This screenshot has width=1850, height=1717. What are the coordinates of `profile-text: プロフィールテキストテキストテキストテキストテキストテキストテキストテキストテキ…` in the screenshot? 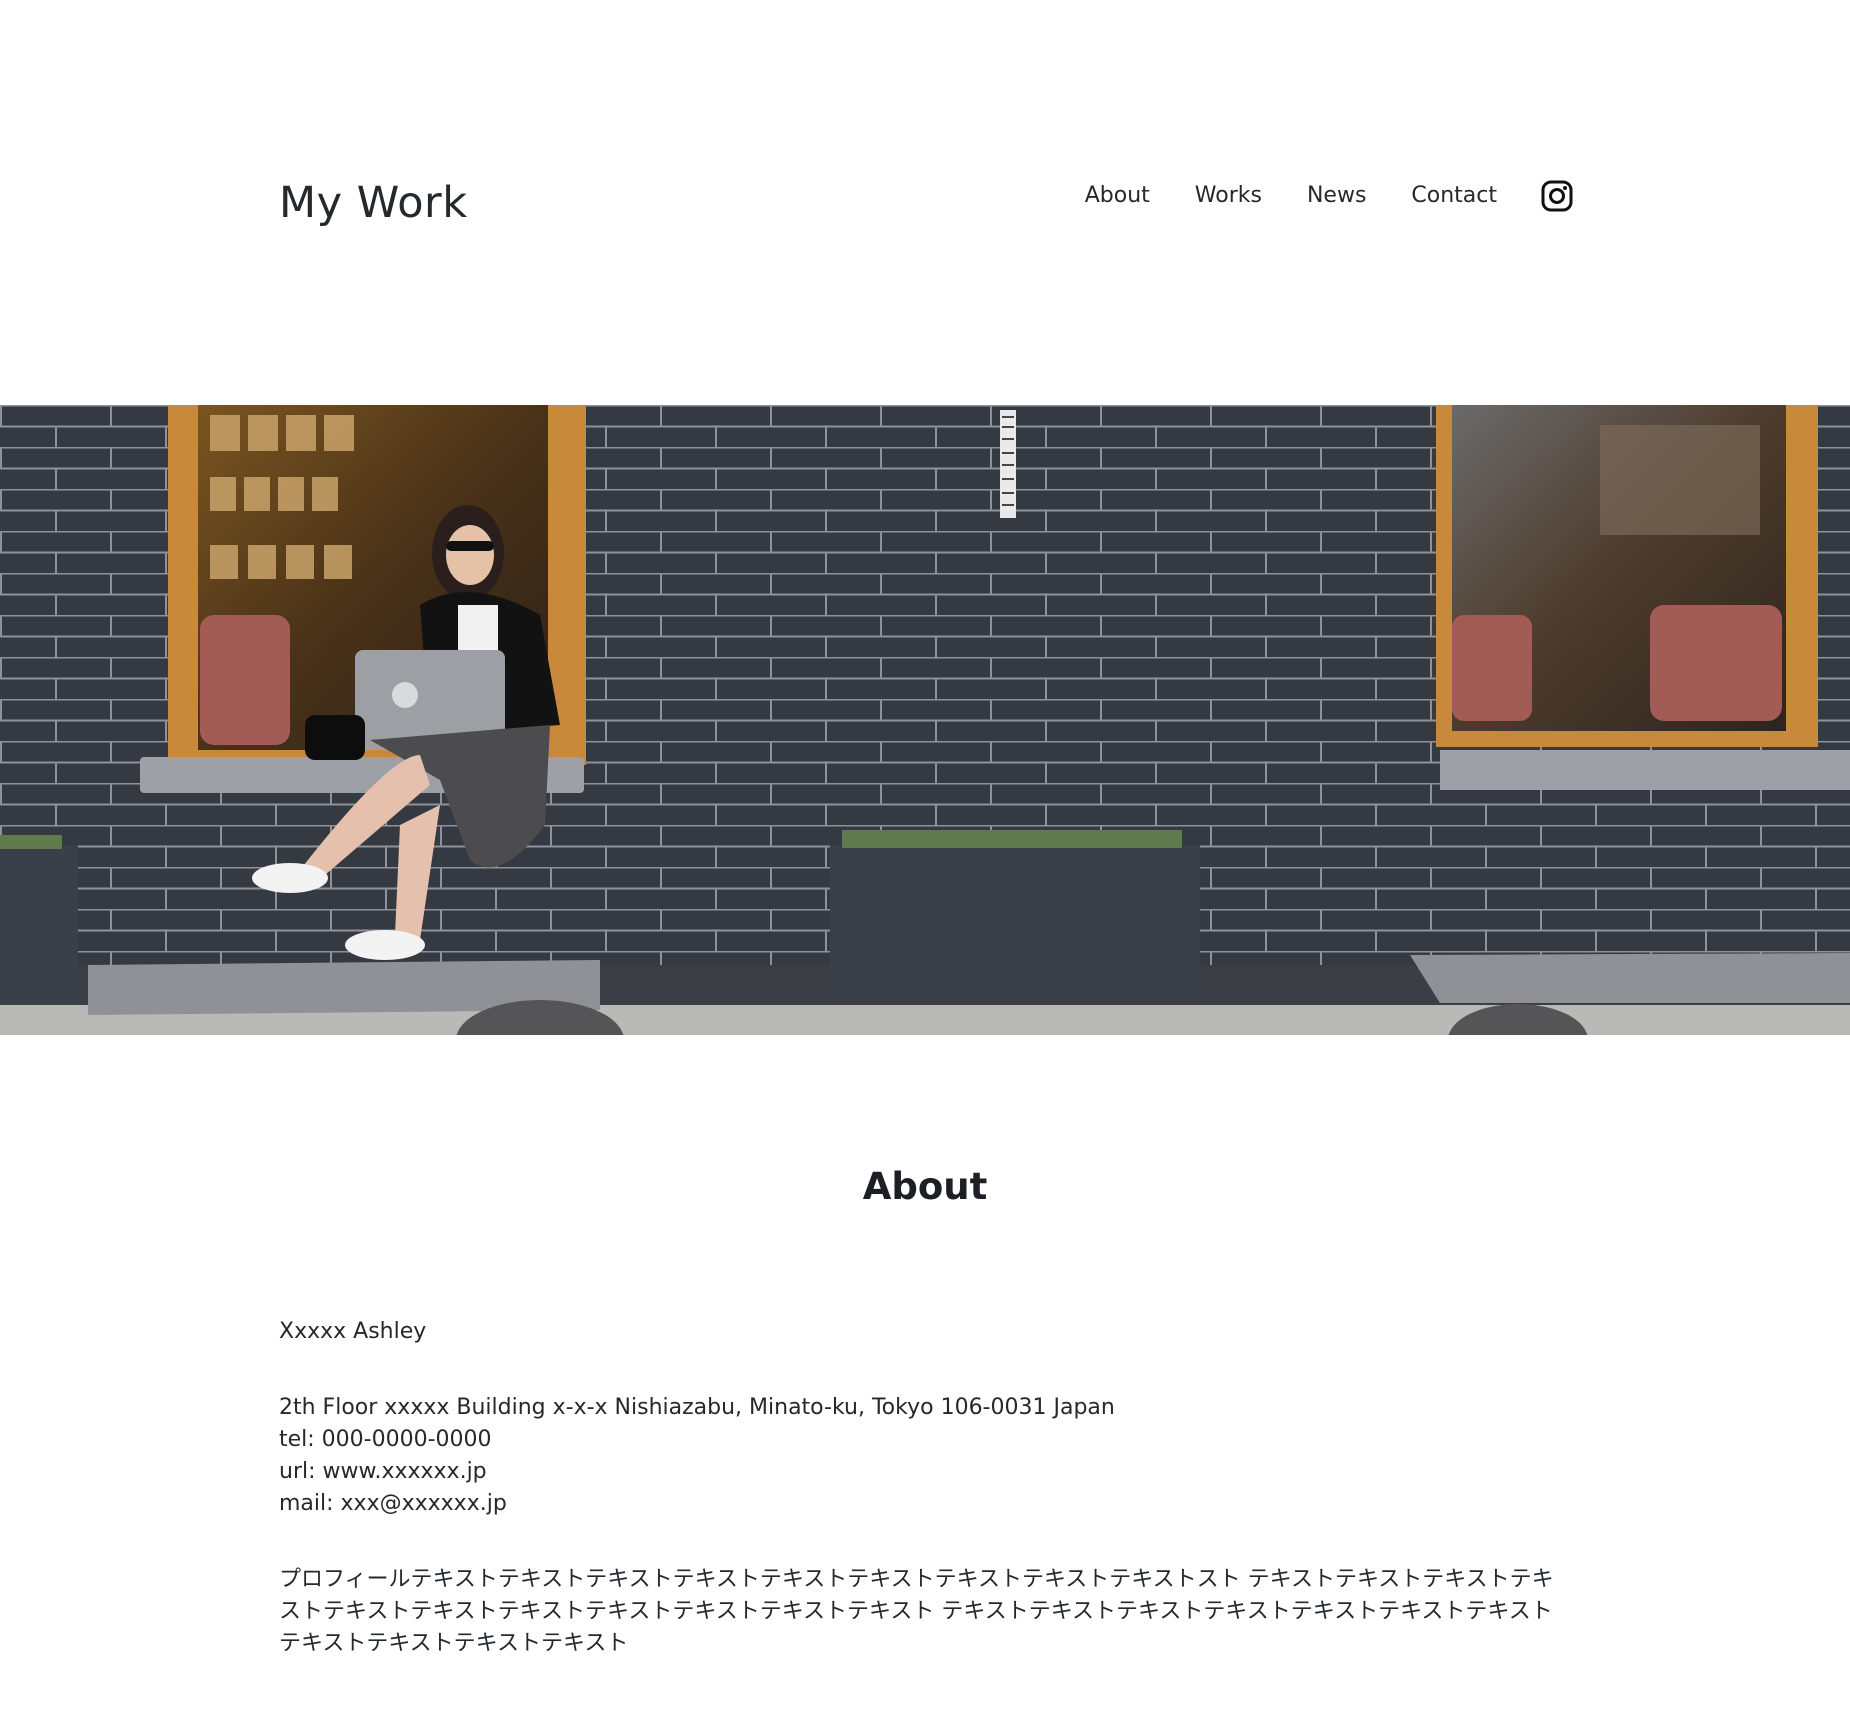 It's located at (916, 1611).